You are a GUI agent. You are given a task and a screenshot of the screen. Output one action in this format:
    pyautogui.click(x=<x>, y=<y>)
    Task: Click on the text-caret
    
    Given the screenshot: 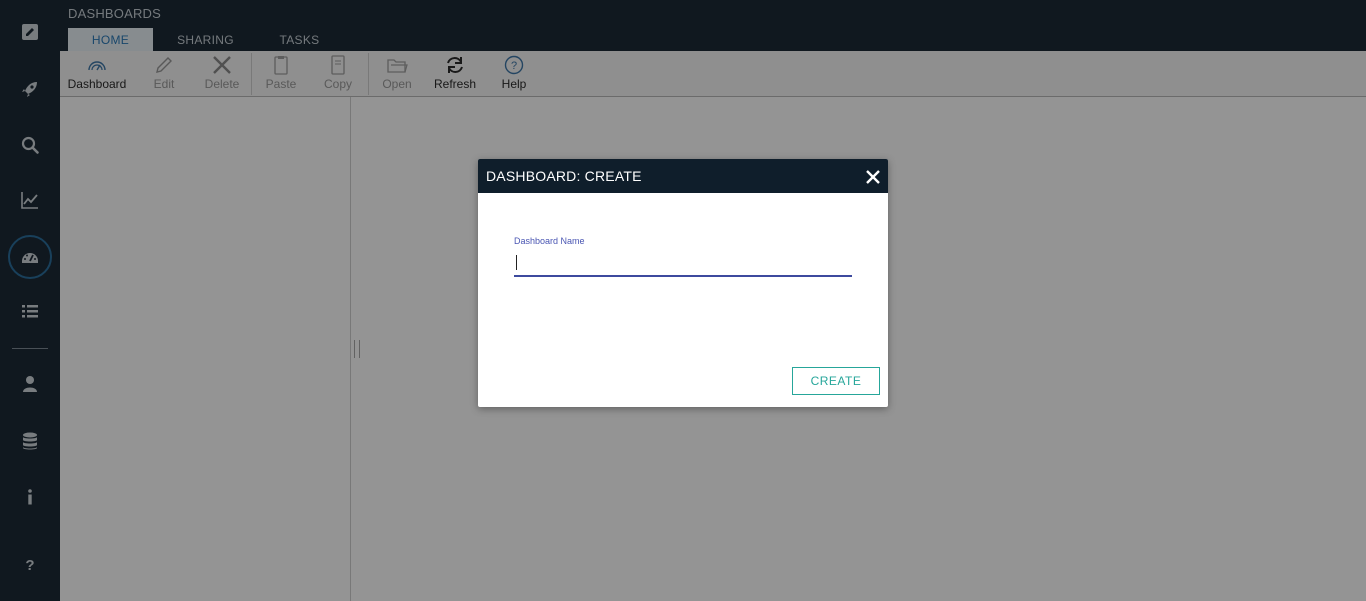 What is the action you would take?
    pyautogui.click(x=516, y=262)
    